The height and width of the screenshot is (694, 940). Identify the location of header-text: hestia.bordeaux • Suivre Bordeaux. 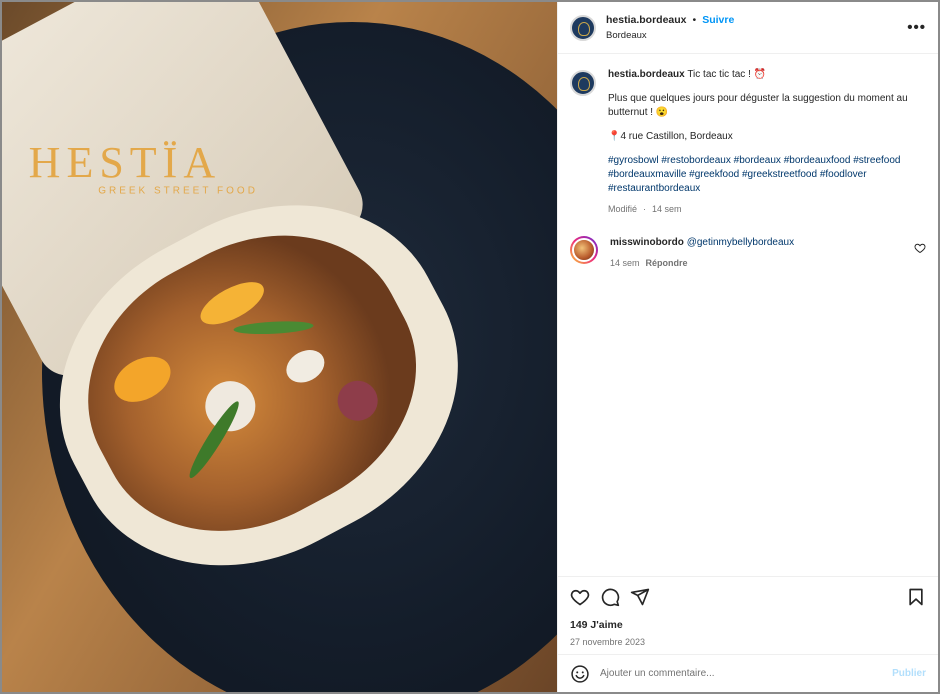
(756, 27).